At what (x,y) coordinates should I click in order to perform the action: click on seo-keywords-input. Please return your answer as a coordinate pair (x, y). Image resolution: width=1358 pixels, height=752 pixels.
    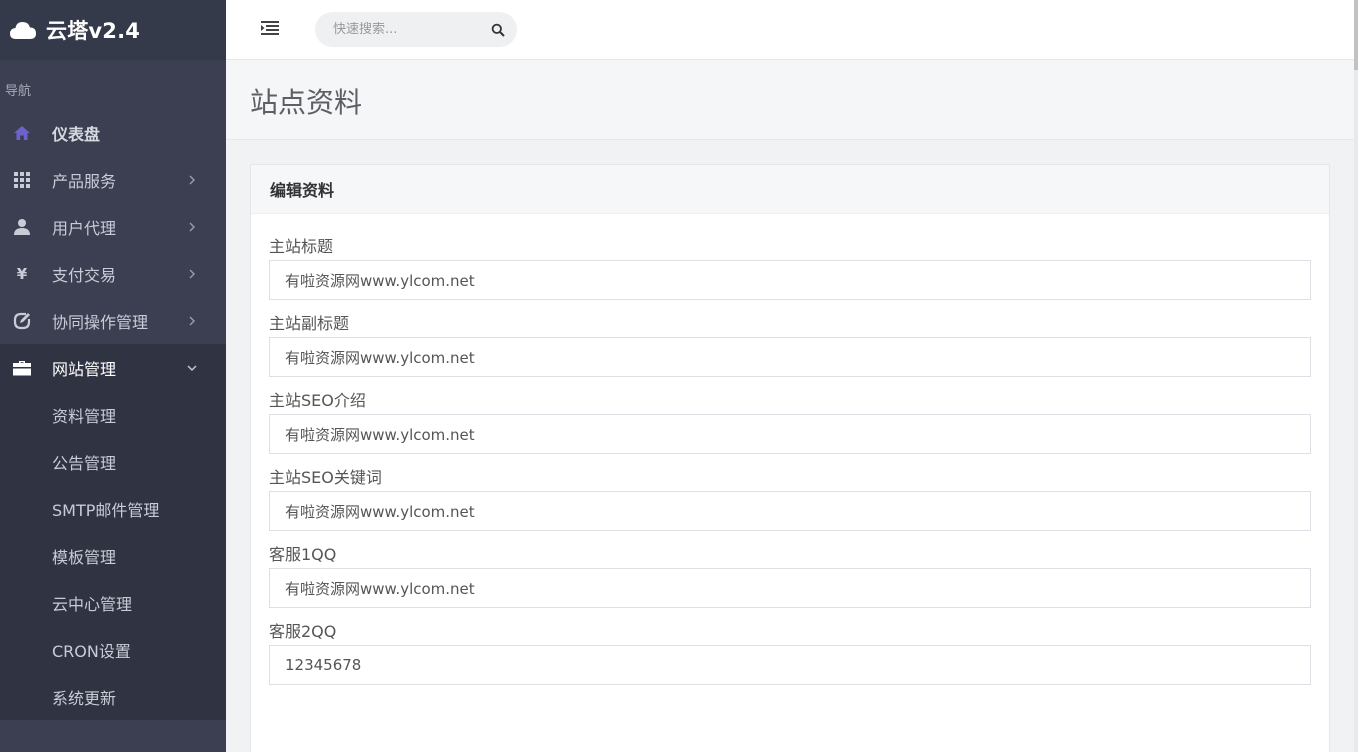
    Looking at the image, I should click on (790, 511).